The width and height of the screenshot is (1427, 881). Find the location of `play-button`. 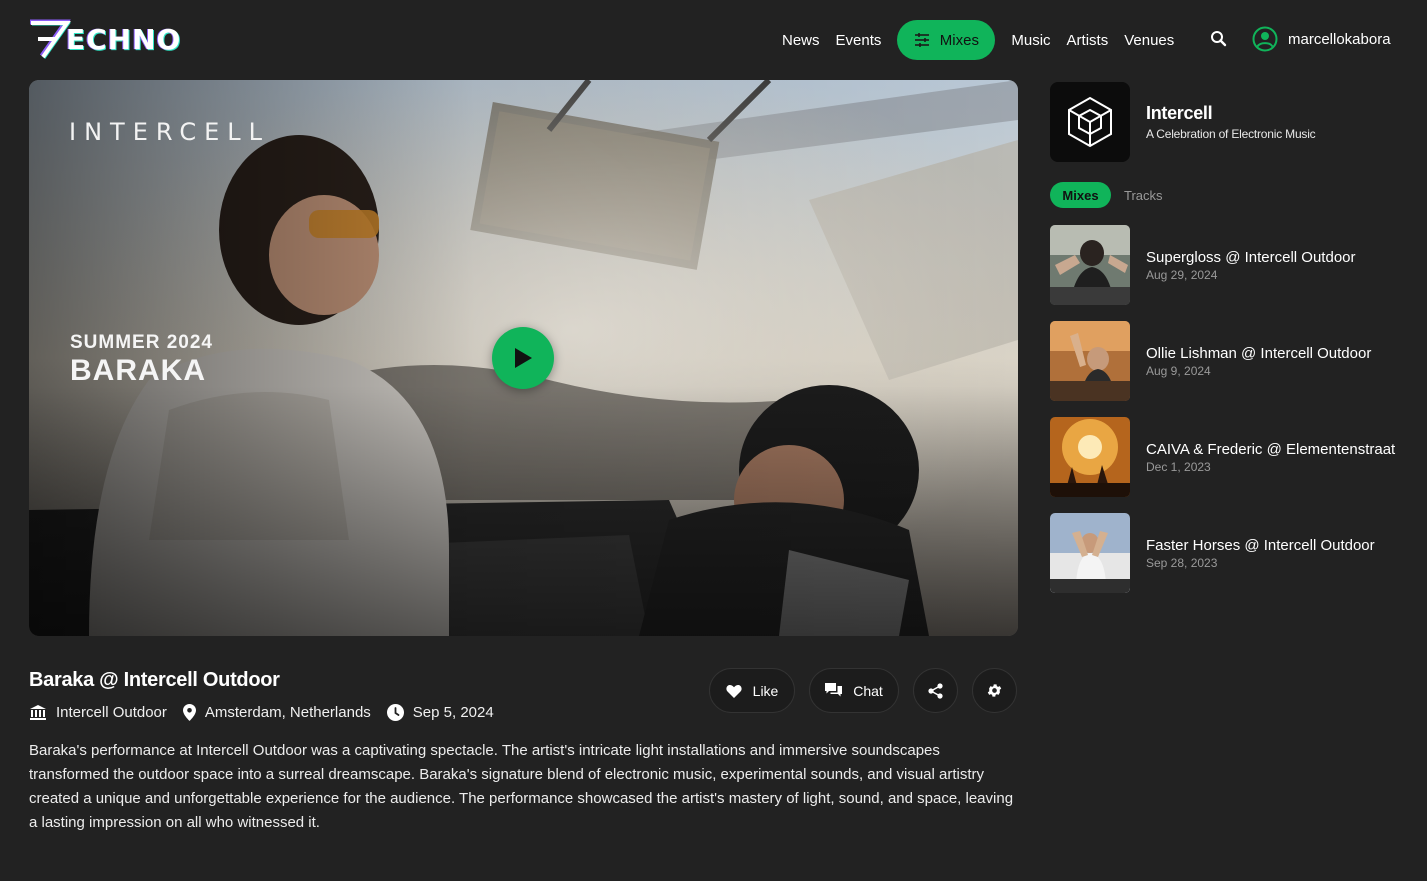

play-button is located at coordinates (523, 358).